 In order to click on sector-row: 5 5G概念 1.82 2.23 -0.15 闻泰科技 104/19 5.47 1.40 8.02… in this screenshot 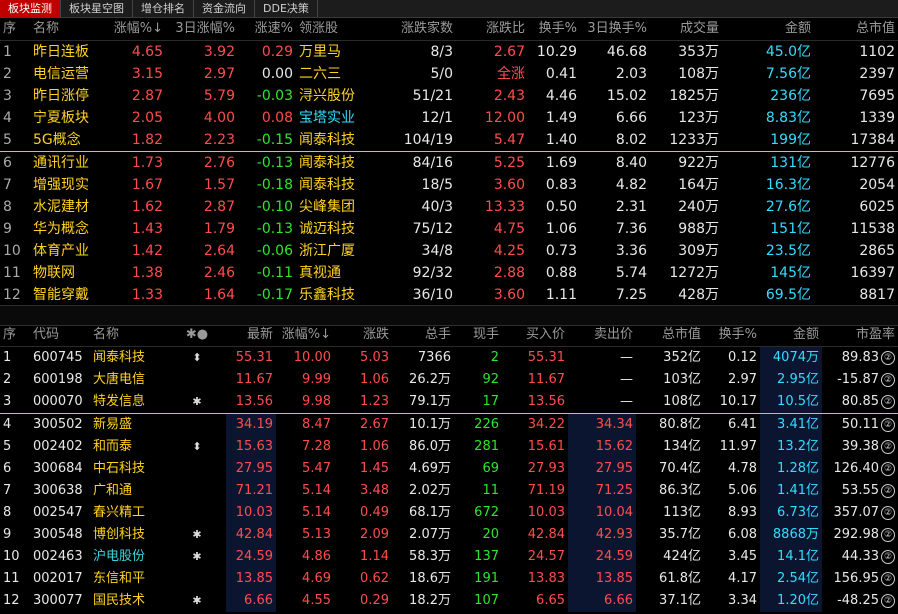, I will do `click(449, 140)`.